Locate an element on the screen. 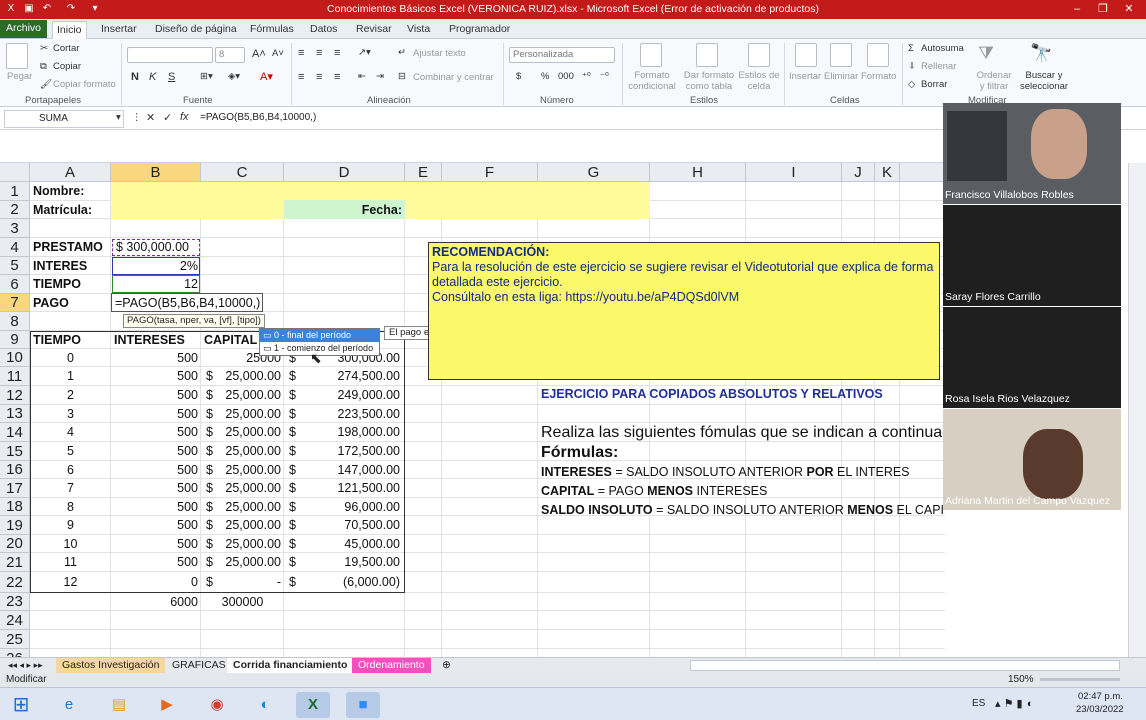 This screenshot has width=1146, height=720. align-center-icon: ≡ is located at coordinates (319, 77).